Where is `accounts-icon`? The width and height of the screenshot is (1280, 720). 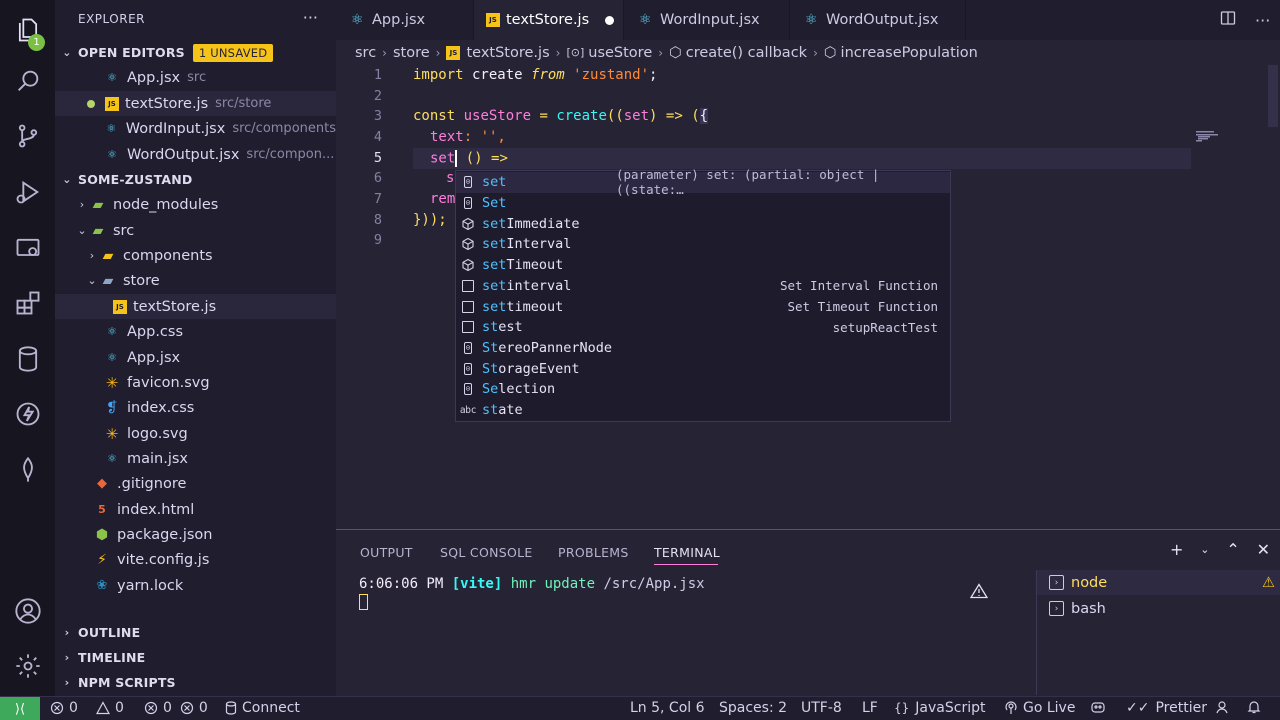 accounts-icon is located at coordinates (1224, 707).